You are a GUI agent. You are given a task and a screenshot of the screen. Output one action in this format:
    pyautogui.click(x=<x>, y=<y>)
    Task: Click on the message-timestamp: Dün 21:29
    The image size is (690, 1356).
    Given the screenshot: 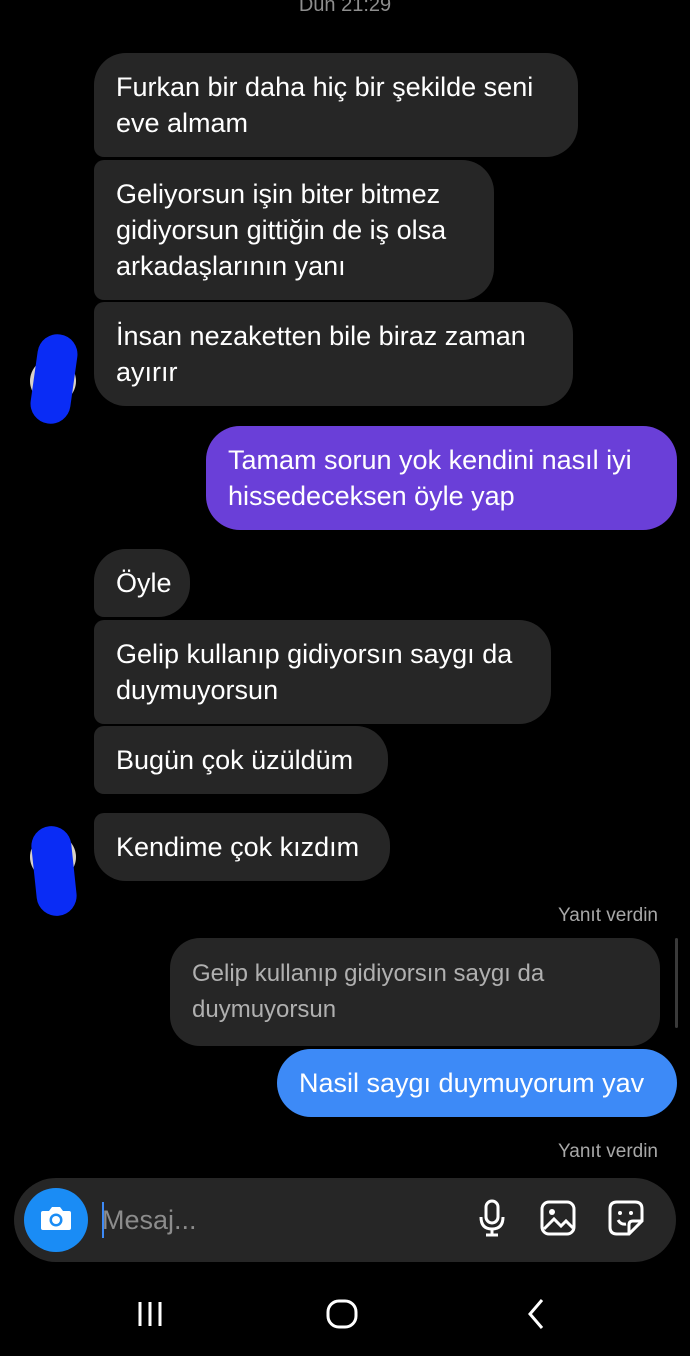 What is the action you would take?
    pyautogui.click(x=345, y=8)
    